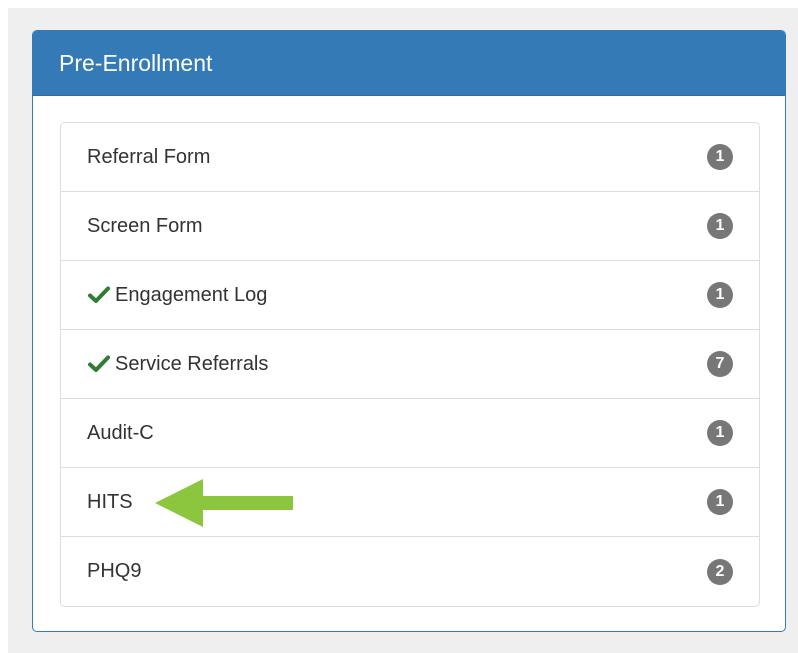  Describe the element at coordinates (191, 294) in the screenshot. I see `item-label: Engagement Log` at that location.